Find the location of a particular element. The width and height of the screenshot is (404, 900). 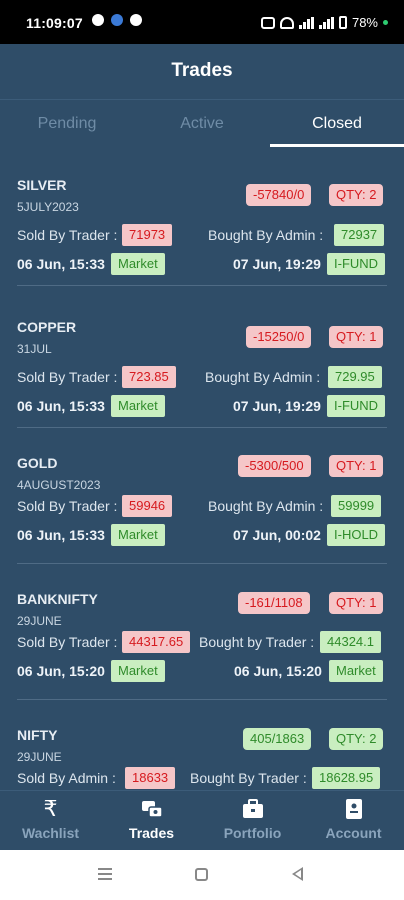

battery-icon is located at coordinates (342, 22).